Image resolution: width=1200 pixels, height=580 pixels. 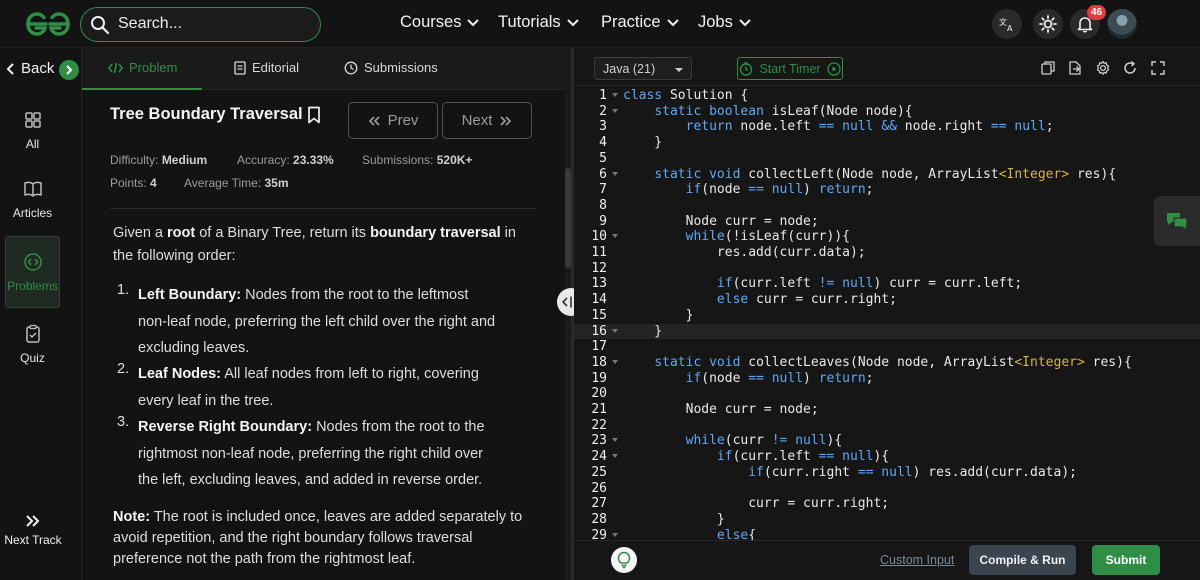 I want to click on translate-button: 文 A, so click(x=1007, y=24).